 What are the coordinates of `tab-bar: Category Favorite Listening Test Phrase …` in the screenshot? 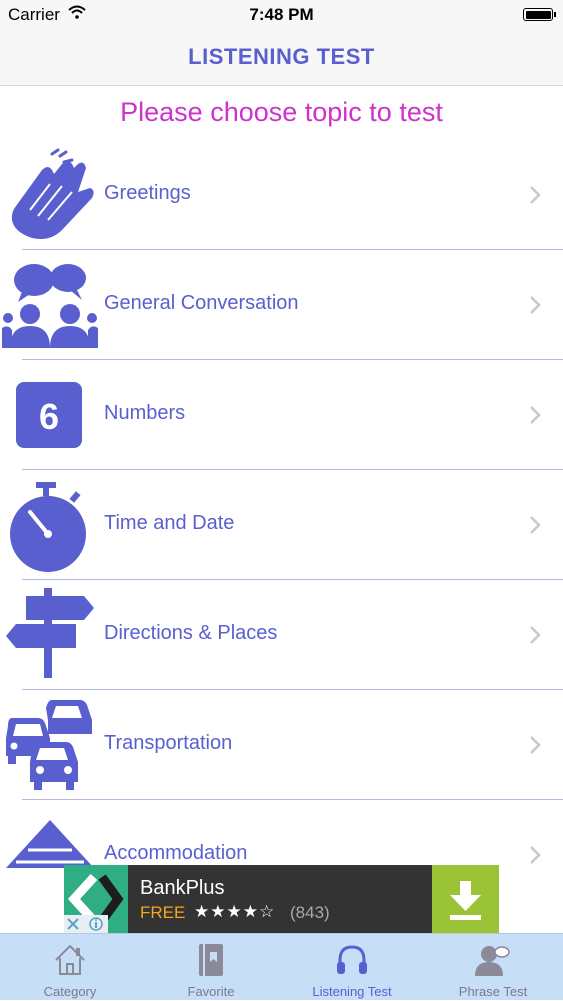 It's located at (281, 966).